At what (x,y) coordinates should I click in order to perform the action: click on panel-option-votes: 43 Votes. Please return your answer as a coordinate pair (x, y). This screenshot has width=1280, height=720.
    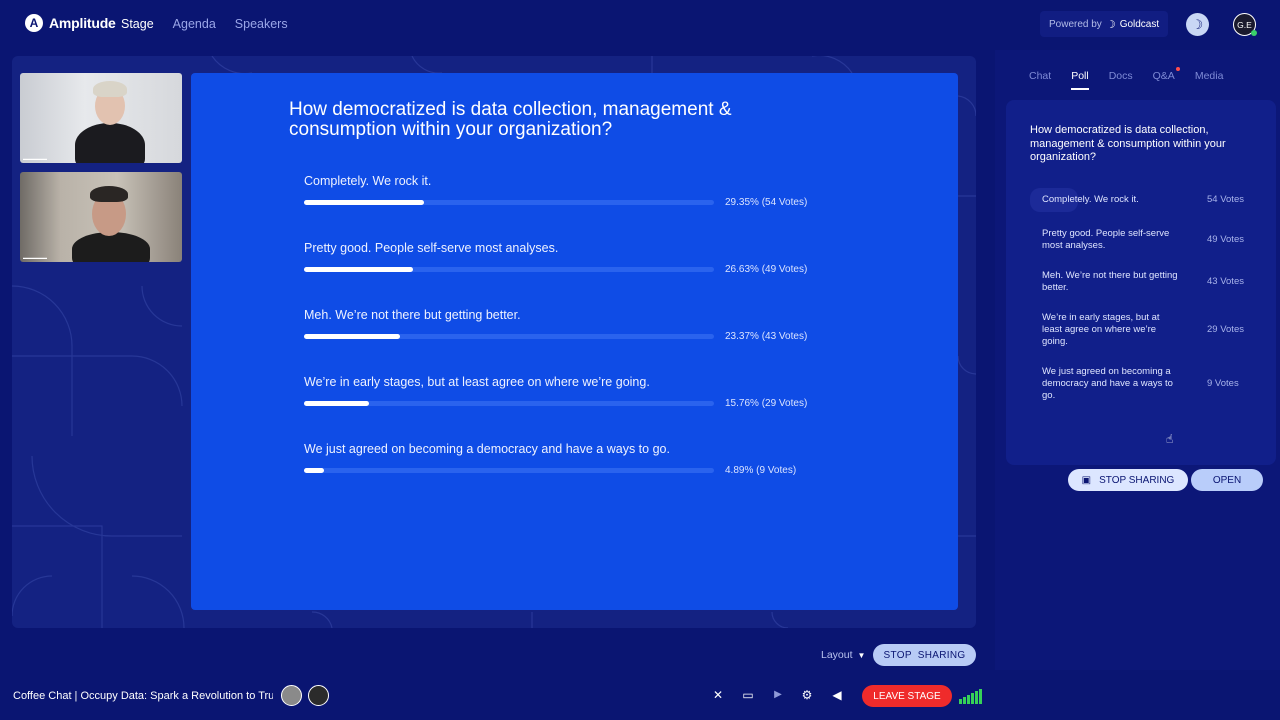
    Looking at the image, I should click on (1225, 281).